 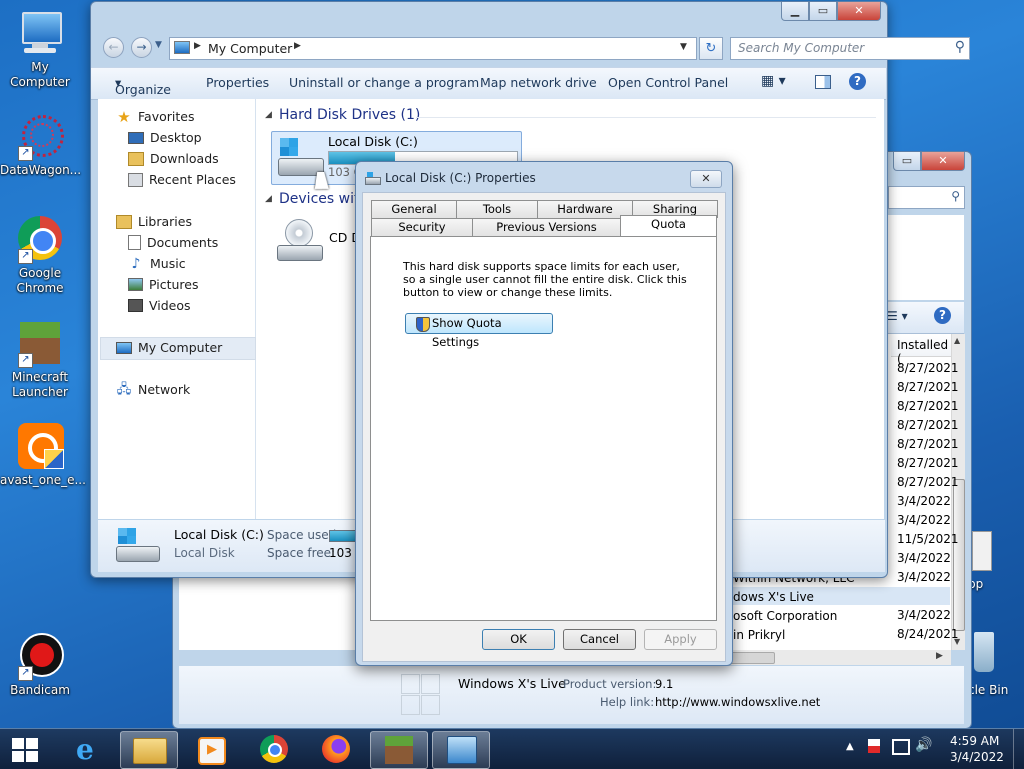 What do you see at coordinates (40, 256) in the screenshot?
I see `desktop-icon-google-chrome: ↗ Google Chrome` at bounding box center [40, 256].